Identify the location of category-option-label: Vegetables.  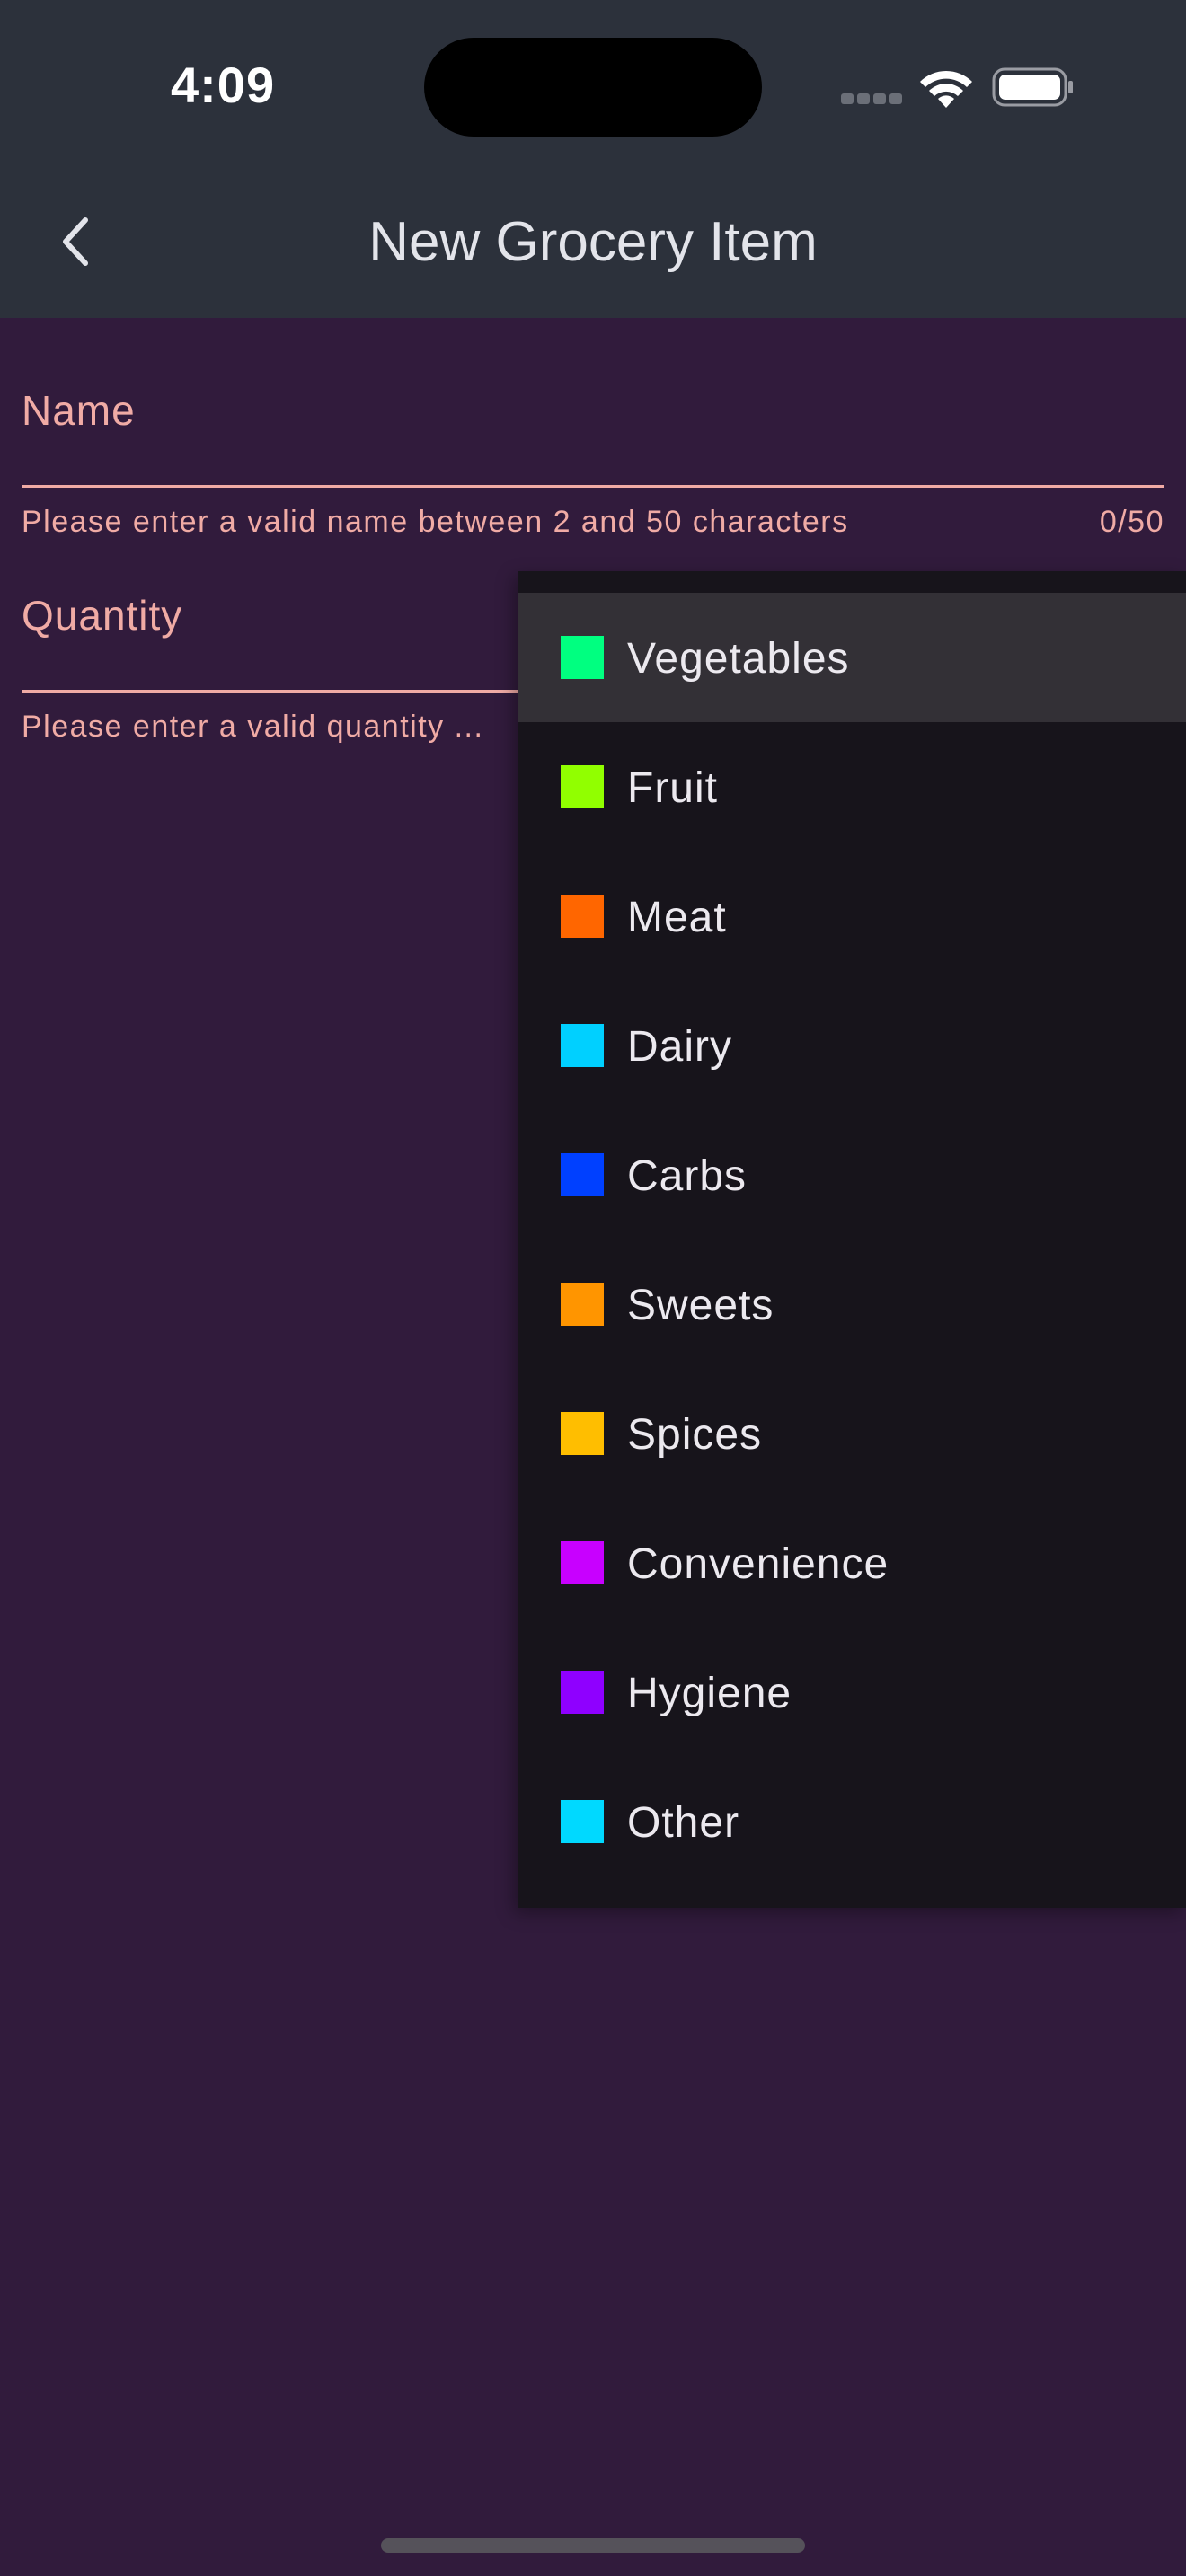
(738, 659).